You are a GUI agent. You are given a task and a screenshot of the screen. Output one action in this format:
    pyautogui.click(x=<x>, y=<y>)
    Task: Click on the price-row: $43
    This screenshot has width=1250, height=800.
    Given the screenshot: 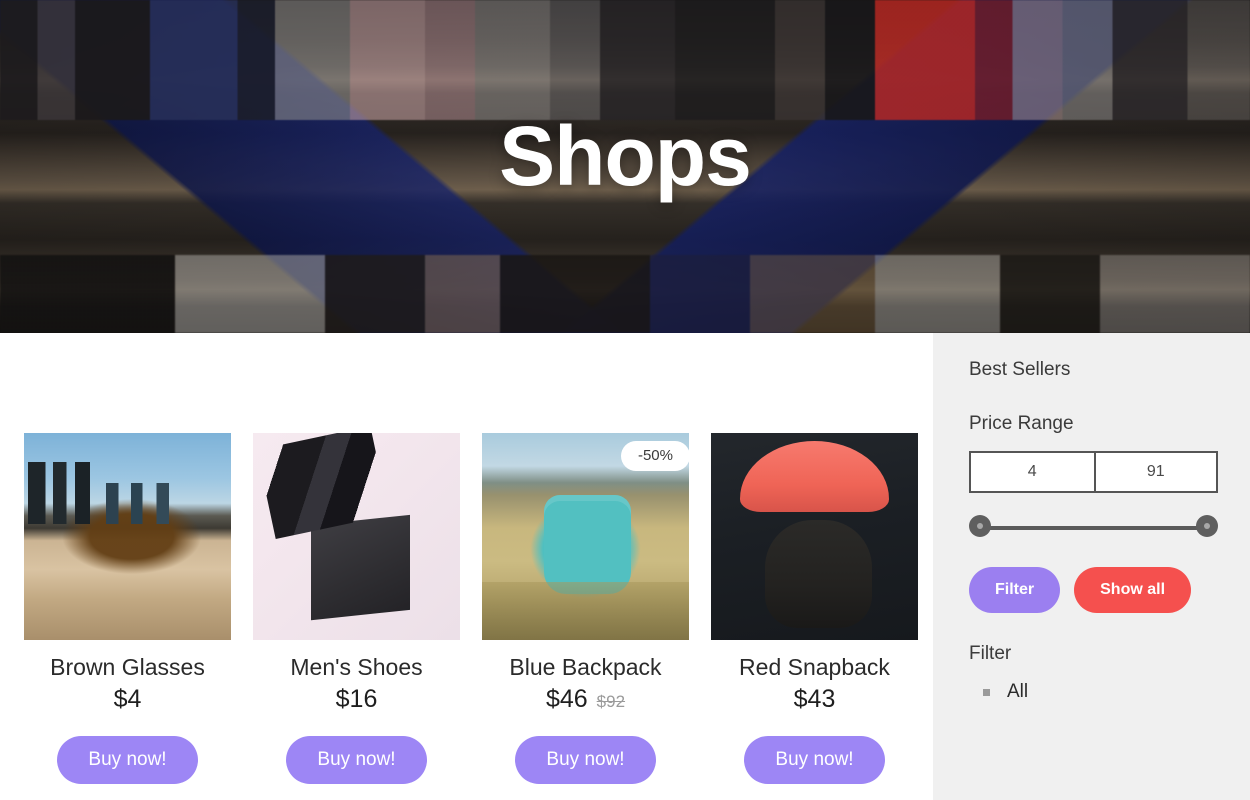 What is the action you would take?
    pyautogui.click(x=814, y=699)
    